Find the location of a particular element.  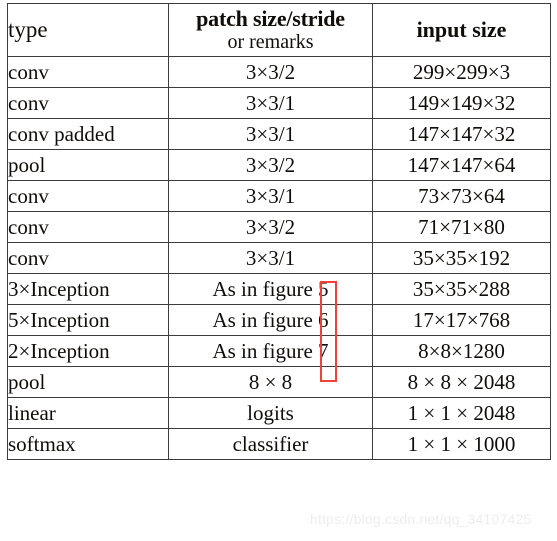

table-row: conv 3×3/1 149×149×32 is located at coordinates (279, 103).